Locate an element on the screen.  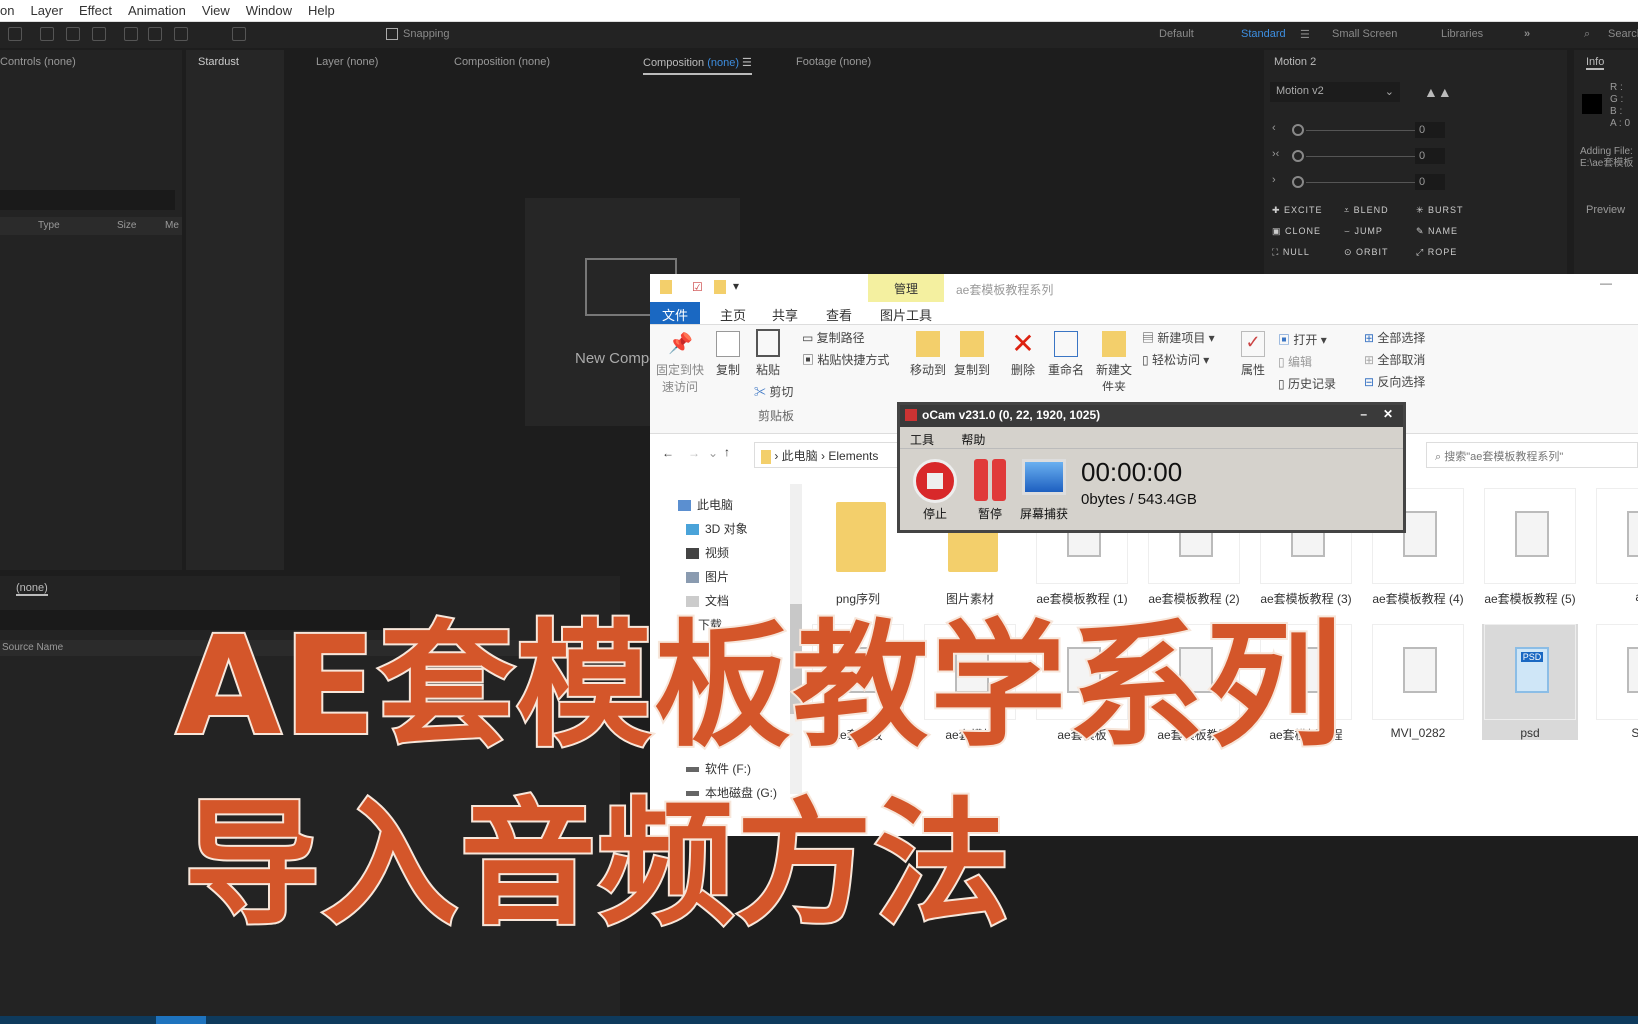
nav-videos: 视频 is located at coordinates (707, 552).